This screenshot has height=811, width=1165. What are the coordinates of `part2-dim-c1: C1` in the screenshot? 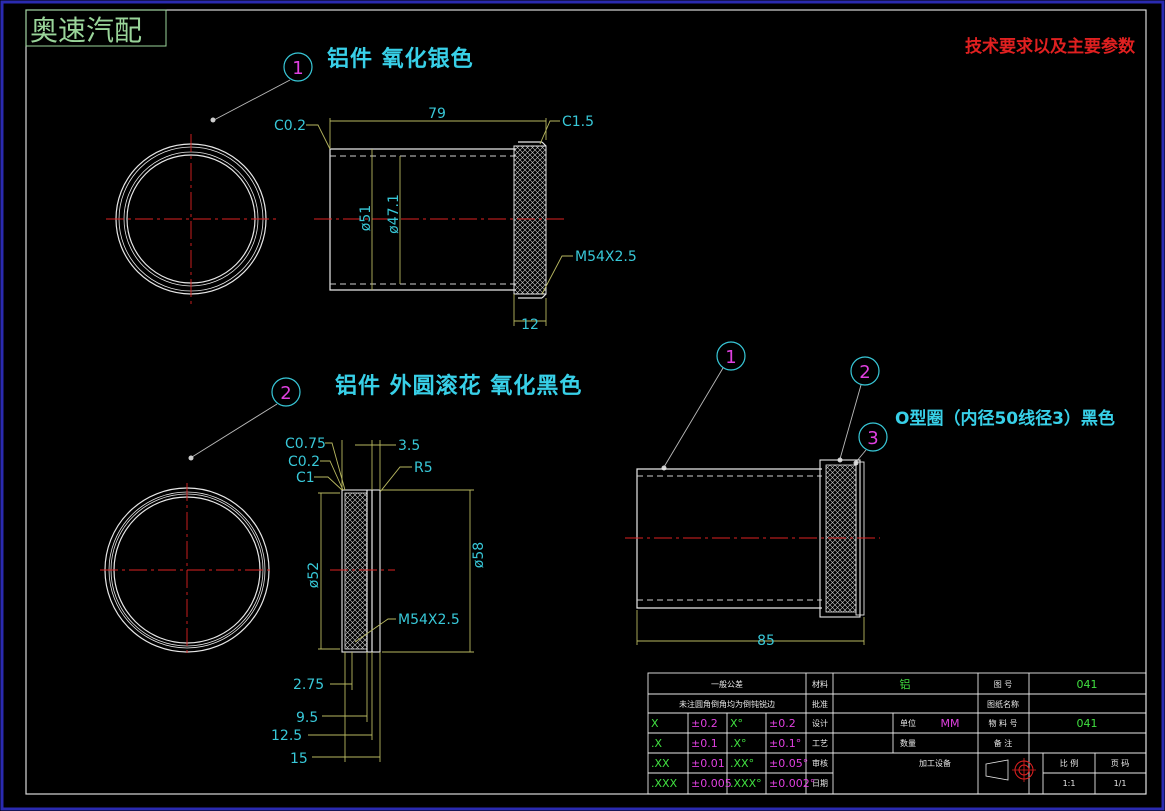 It's located at (305, 478).